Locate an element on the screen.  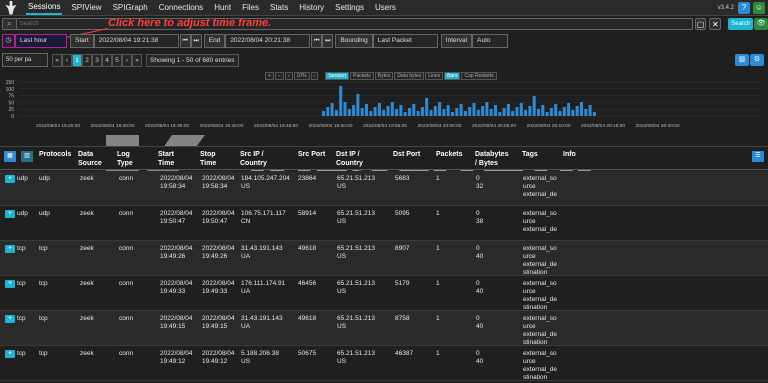
end-back-icon: ⏮ is located at coordinates (317, 41).